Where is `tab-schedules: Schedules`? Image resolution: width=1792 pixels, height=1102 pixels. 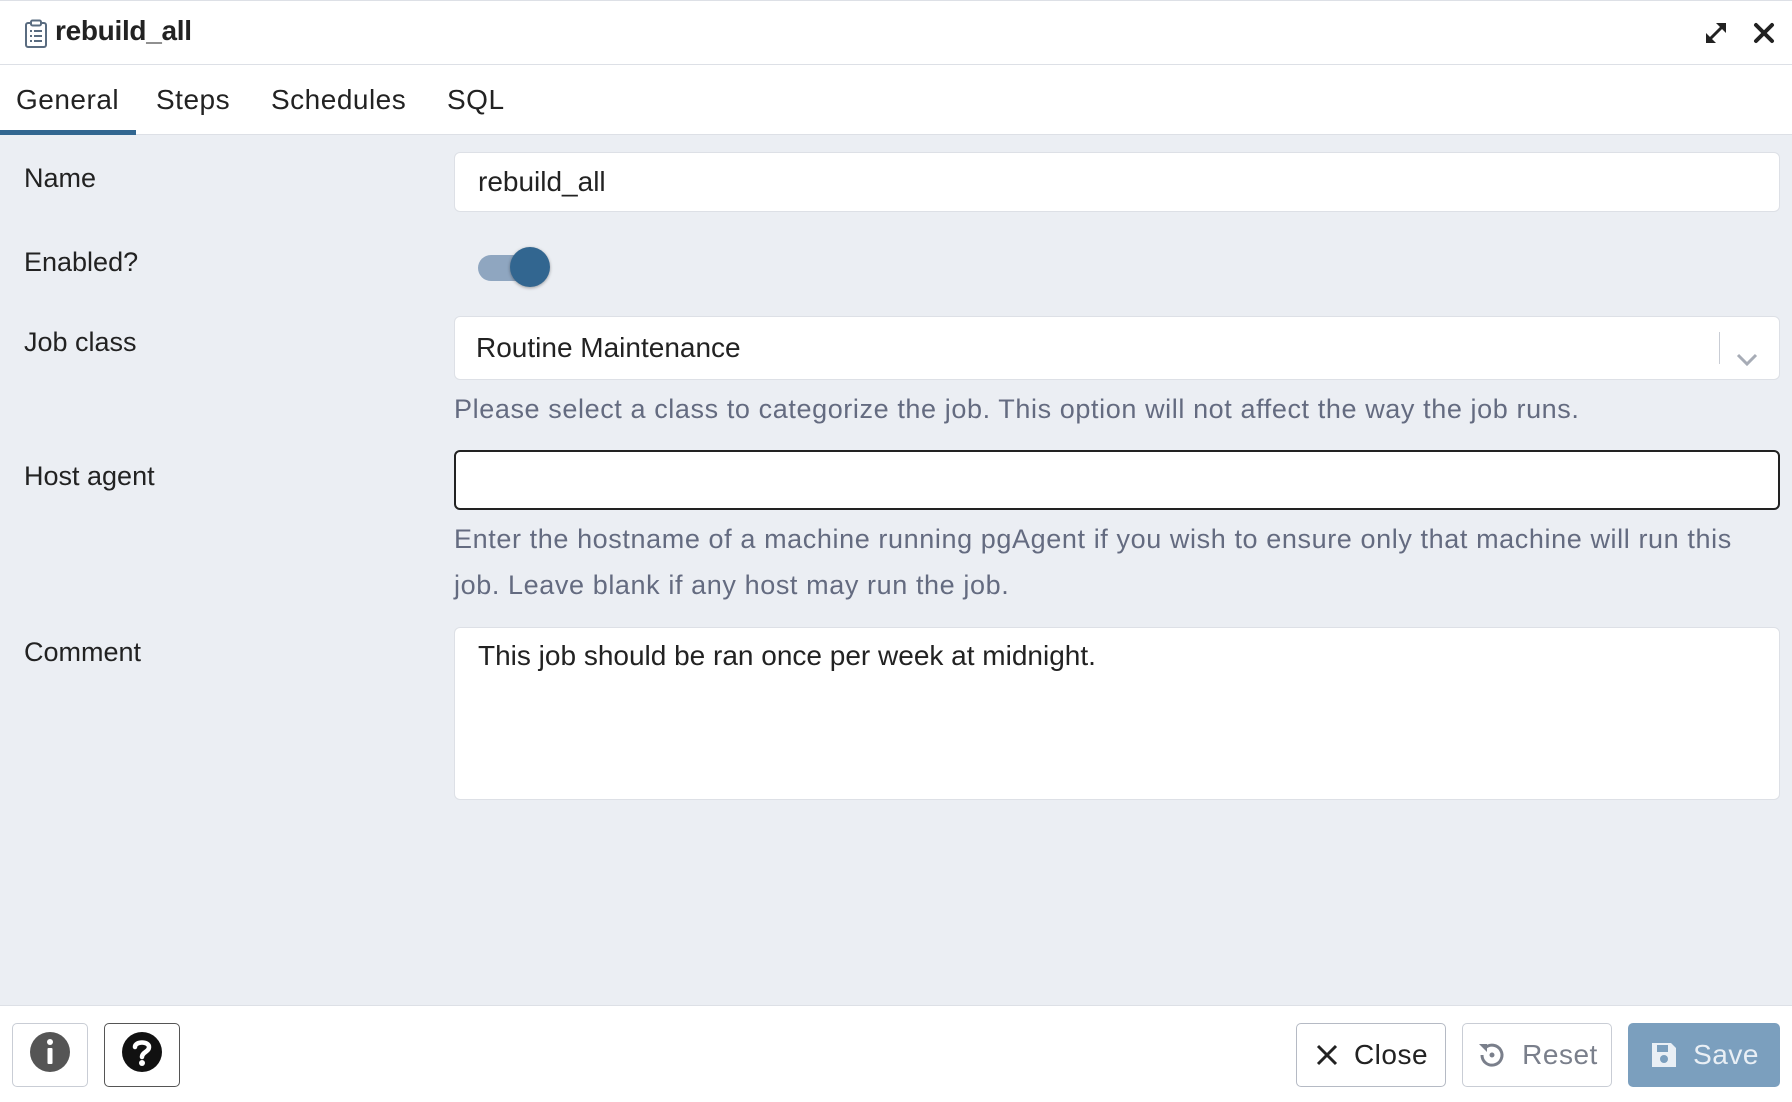
tab-schedules: Schedules is located at coordinates (338, 100).